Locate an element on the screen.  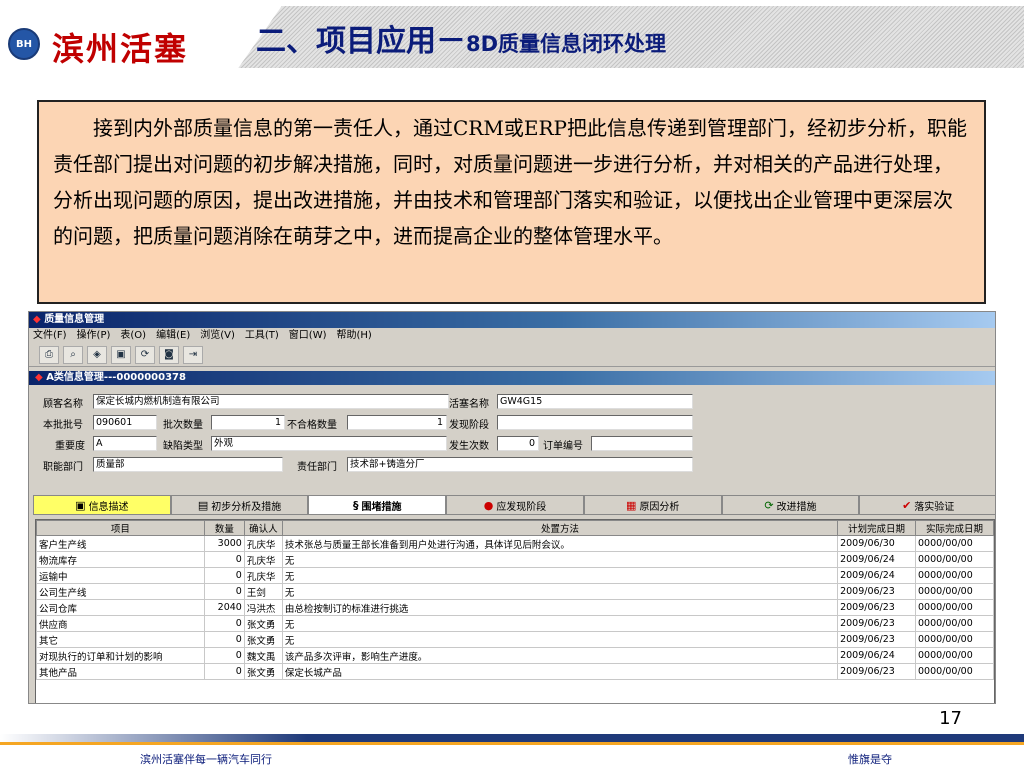
table-cell: 其他产品 is located at coordinates (120, 671).